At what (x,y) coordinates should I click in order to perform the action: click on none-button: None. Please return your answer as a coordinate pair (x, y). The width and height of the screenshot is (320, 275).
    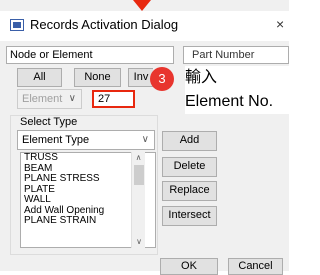
    Looking at the image, I should click on (97, 77).